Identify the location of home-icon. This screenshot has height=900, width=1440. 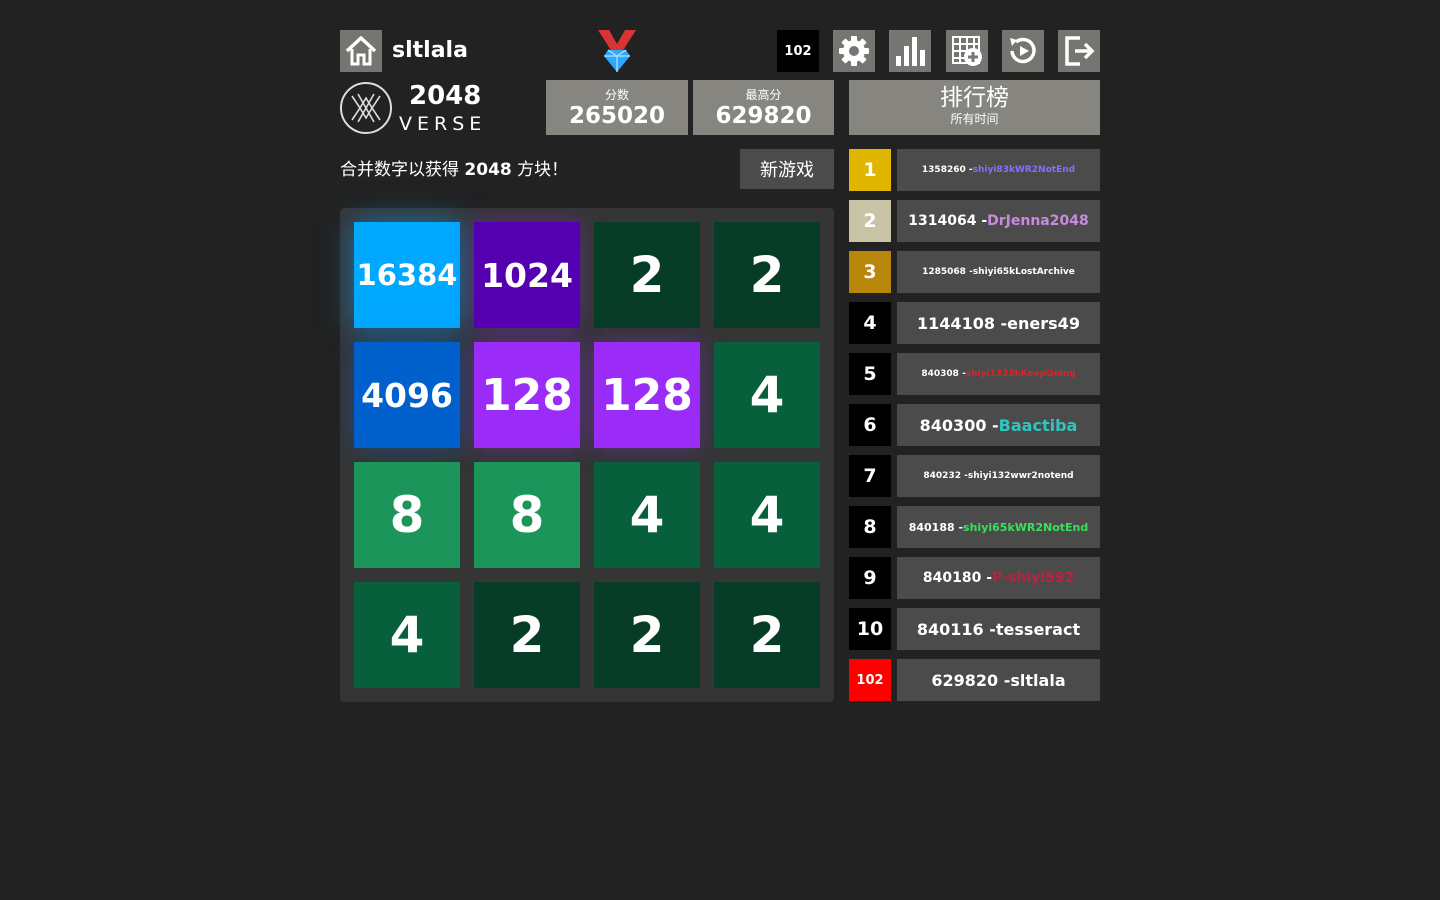
(361, 51).